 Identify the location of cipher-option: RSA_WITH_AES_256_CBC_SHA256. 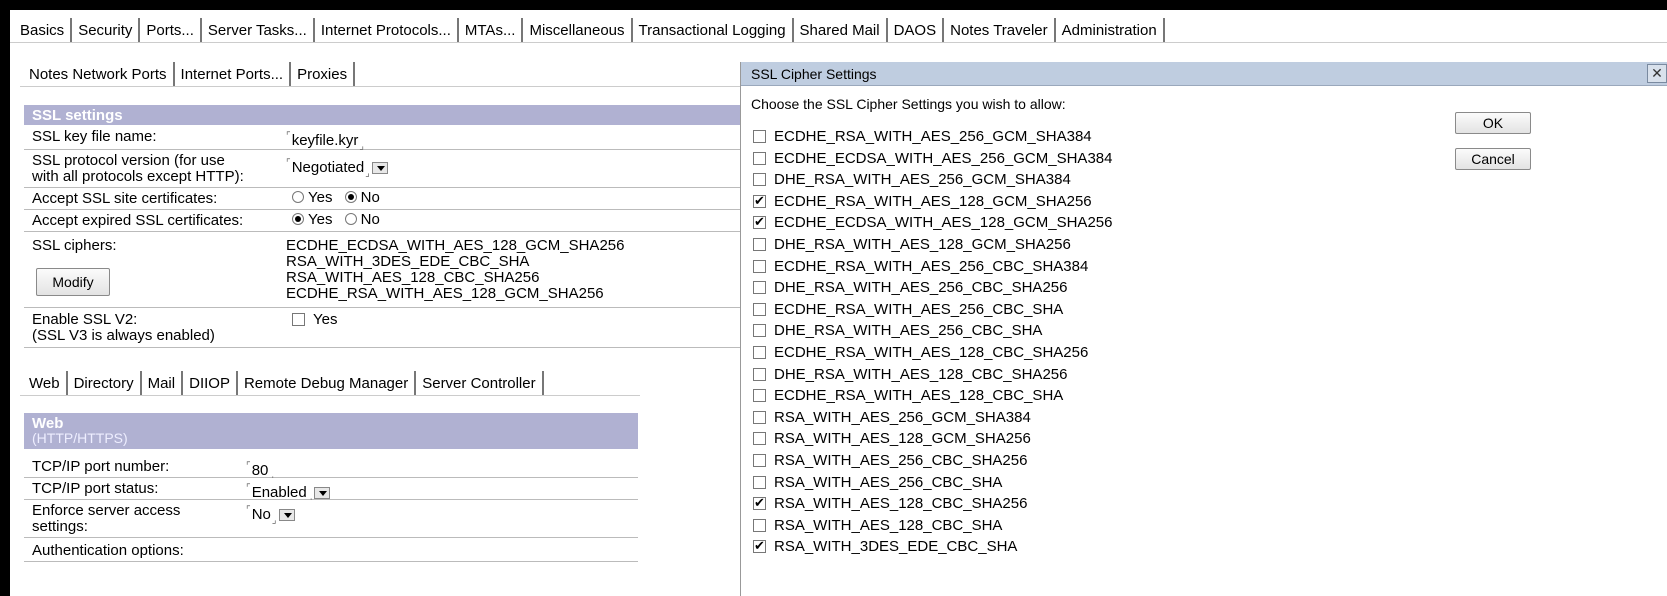
(932, 461).